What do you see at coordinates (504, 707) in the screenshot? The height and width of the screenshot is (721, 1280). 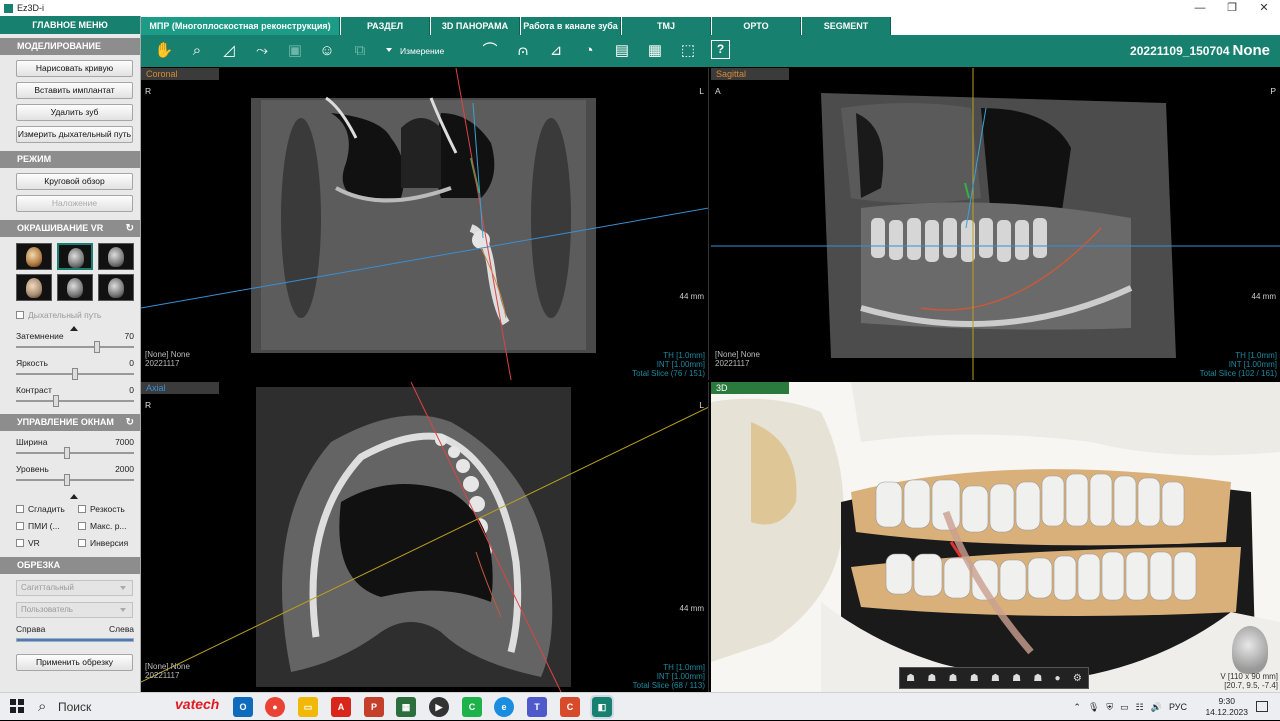 I see `edge-icon: e` at bounding box center [504, 707].